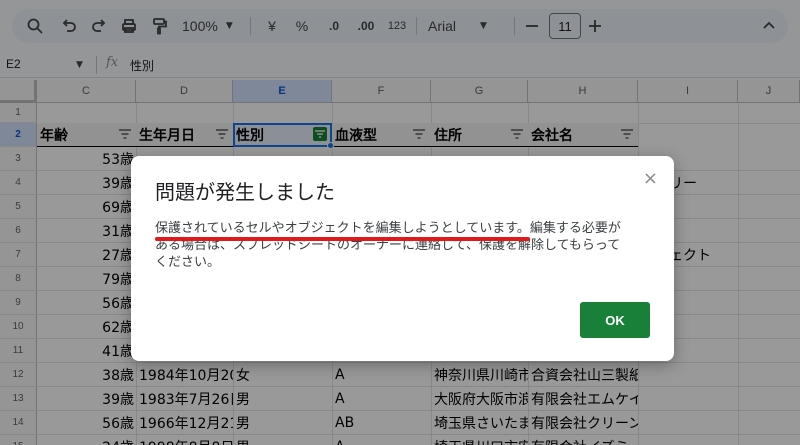 This screenshot has height=445, width=800. What do you see at coordinates (188, 262) in the screenshot?
I see `dialog-message-line3: ください。` at bounding box center [188, 262].